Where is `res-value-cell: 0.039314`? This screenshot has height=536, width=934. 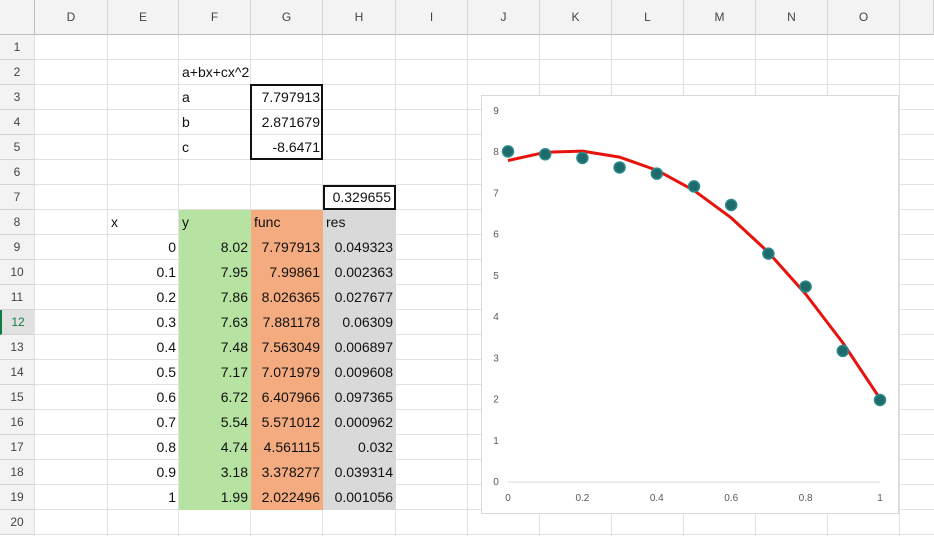
res-value-cell: 0.039314 is located at coordinates (359, 472).